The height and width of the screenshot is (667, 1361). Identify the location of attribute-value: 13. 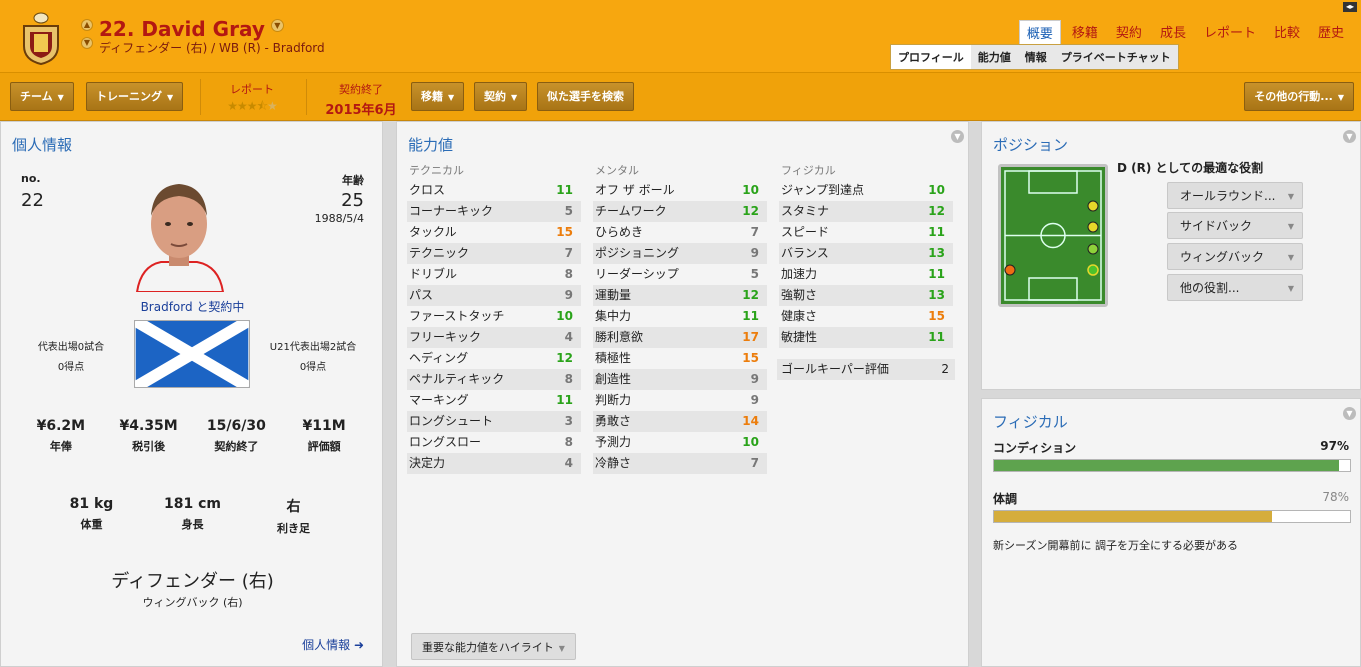
(936, 295).